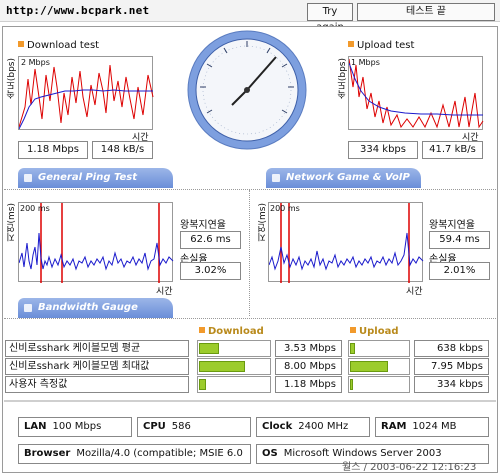 This screenshot has width=500, height=475. Describe the element at coordinates (58, 45) in the screenshot. I see `download-title: Download test` at that location.